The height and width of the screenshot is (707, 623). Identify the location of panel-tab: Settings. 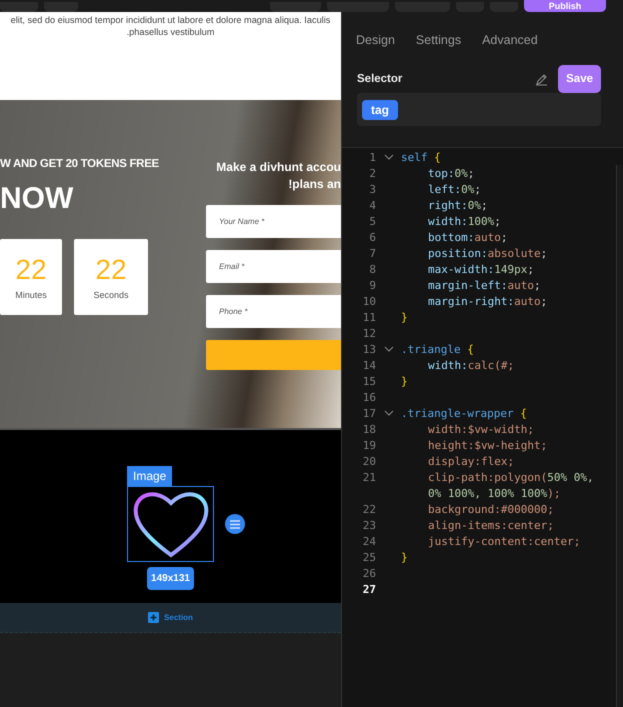
(439, 40).